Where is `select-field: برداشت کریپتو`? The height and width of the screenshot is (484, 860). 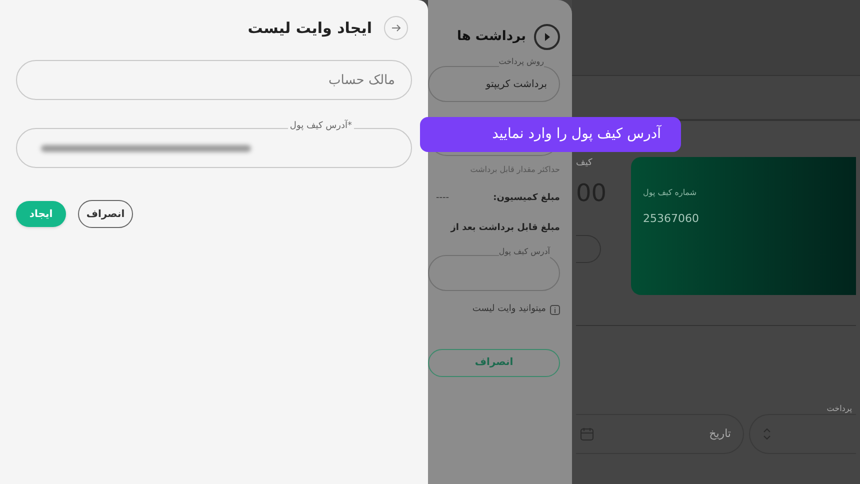
select-field: برداشت کریپتو is located at coordinates (494, 84).